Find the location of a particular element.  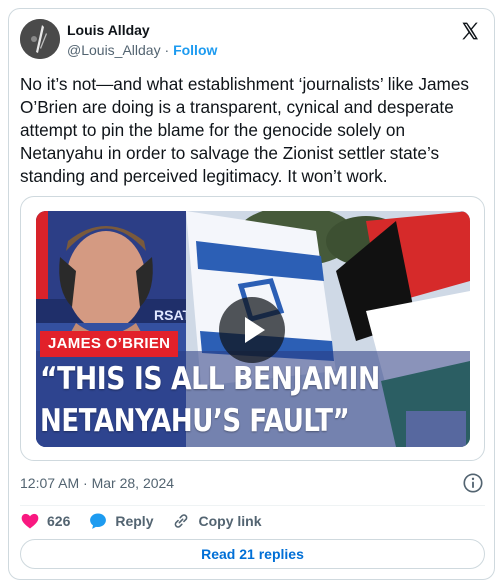

author-handle: @Louis_Allday is located at coordinates (114, 50).